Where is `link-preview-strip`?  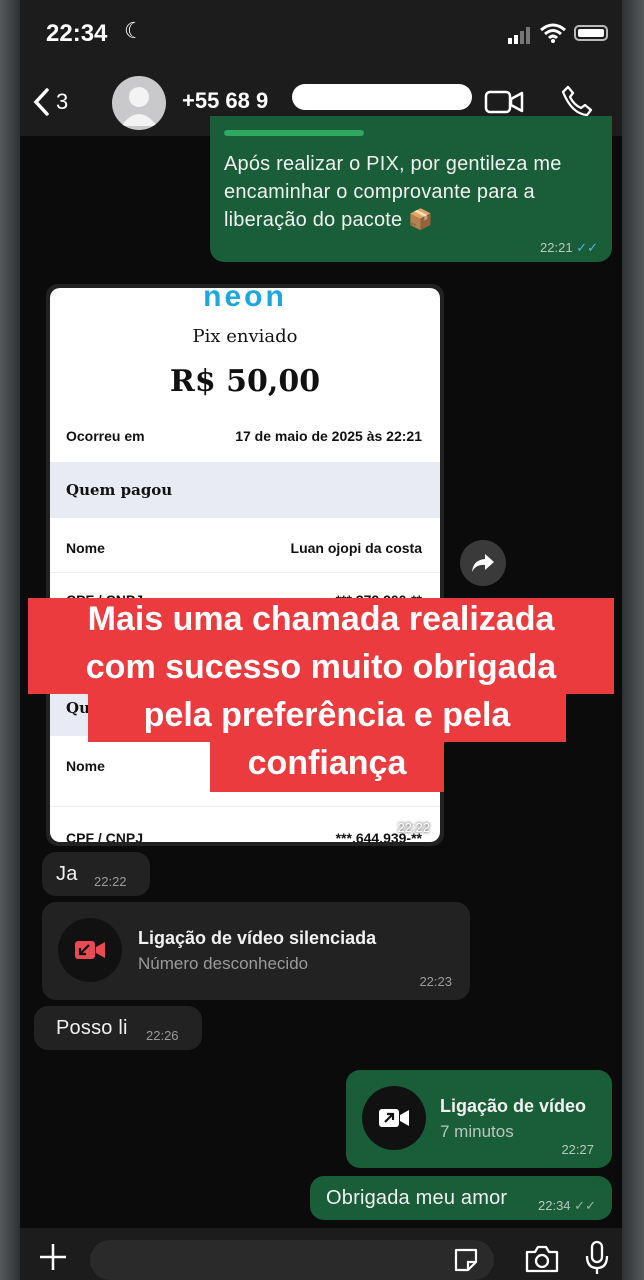
link-preview-strip is located at coordinates (294, 133).